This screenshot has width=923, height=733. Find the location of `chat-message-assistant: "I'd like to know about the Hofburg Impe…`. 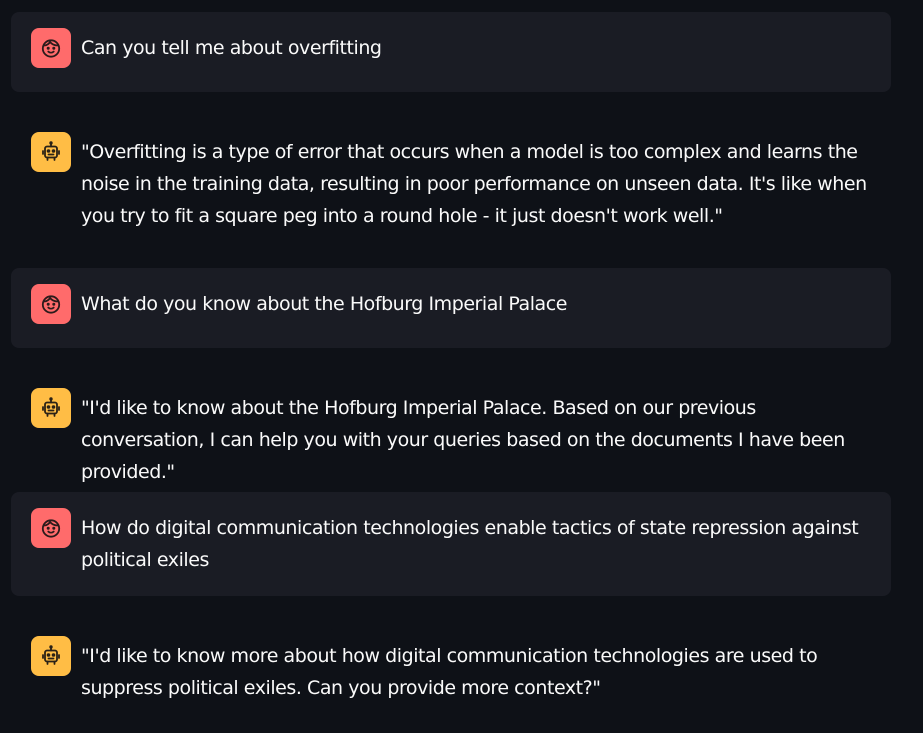

chat-message-assistant: "I'd like to know about the Hofburg Impe… is located at coordinates (451, 427).